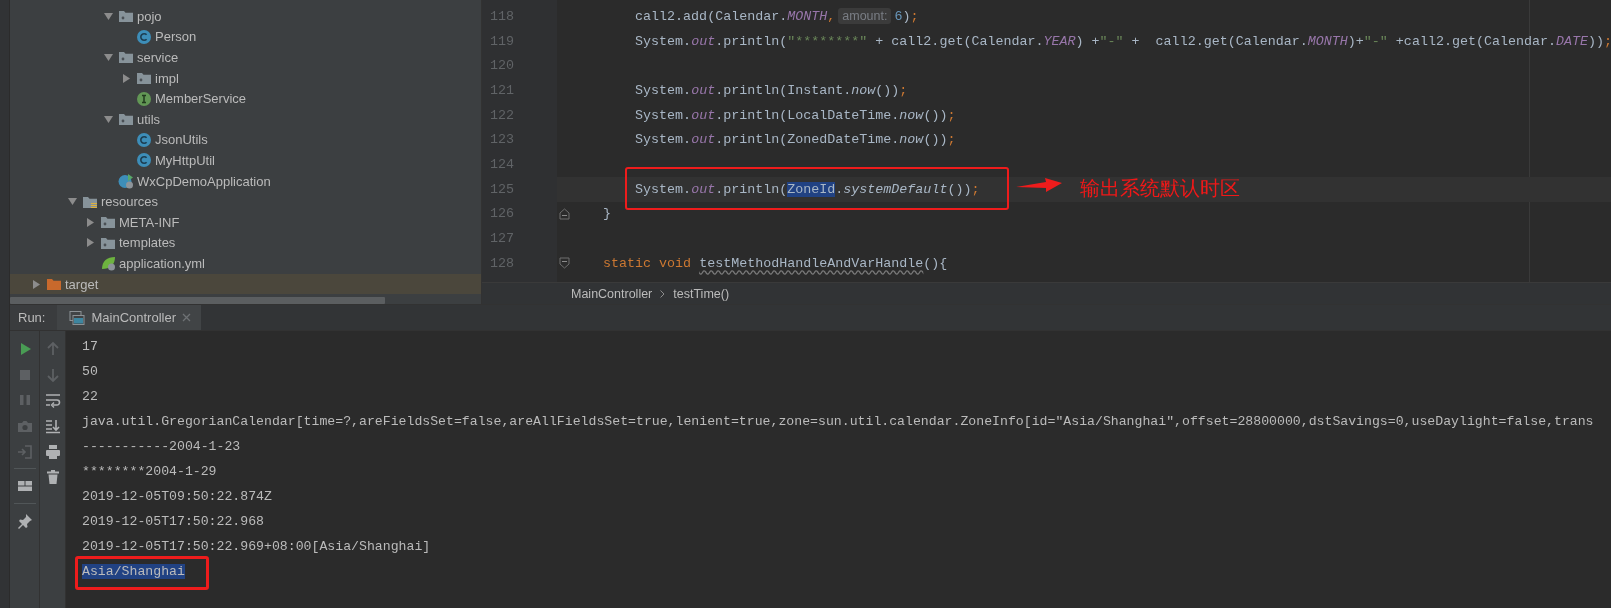 The width and height of the screenshot is (1611, 608). What do you see at coordinates (795, 140) in the screenshot?
I see `code-line: System.out.println(ZonedDateTime.now());` at bounding box center [795, 140].